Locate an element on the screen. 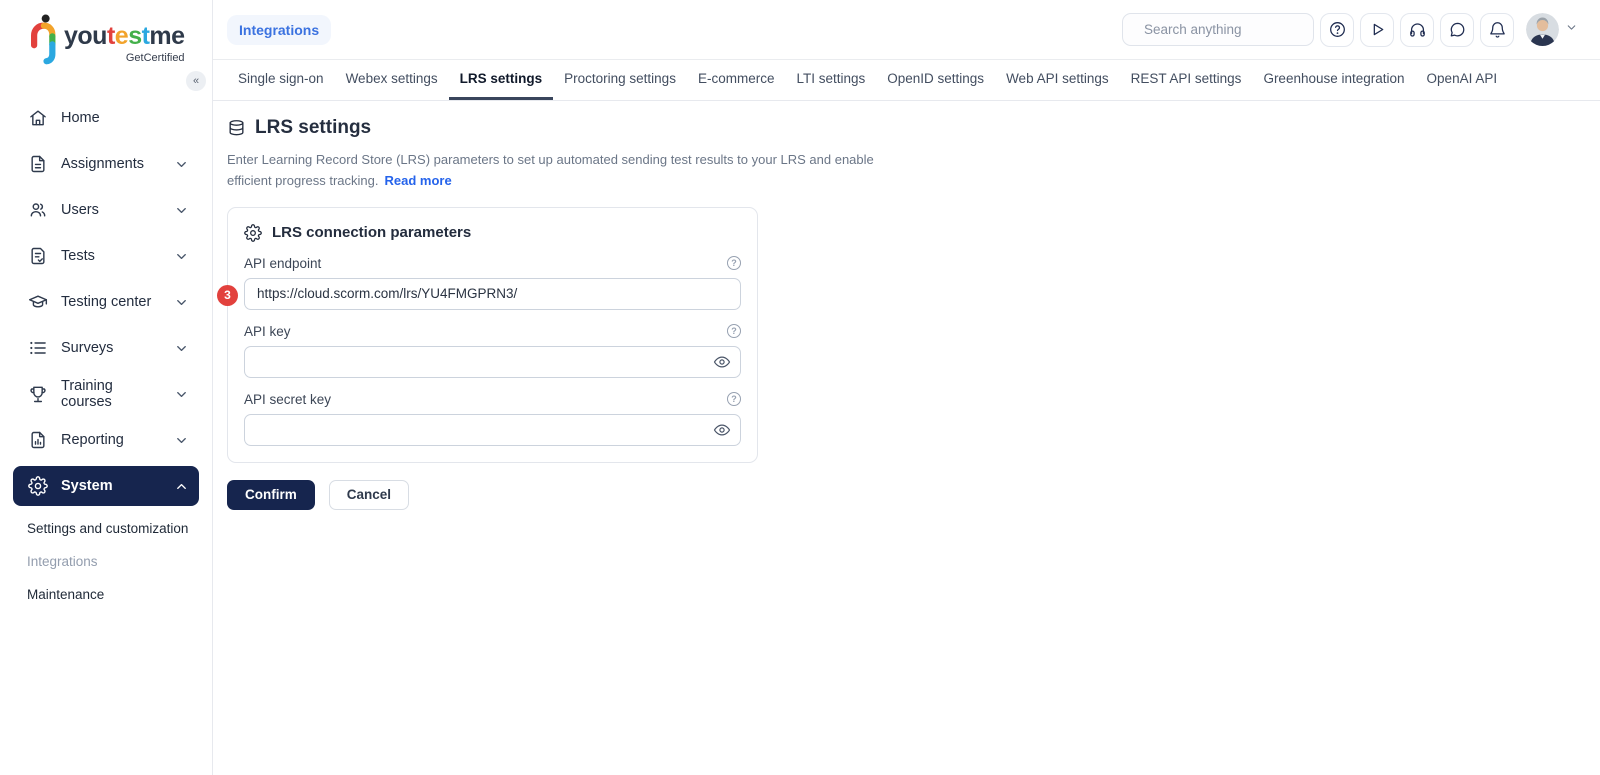 The width and height of the screenshot is (1600, 775). search-input is located at coordinates (1232, 29).